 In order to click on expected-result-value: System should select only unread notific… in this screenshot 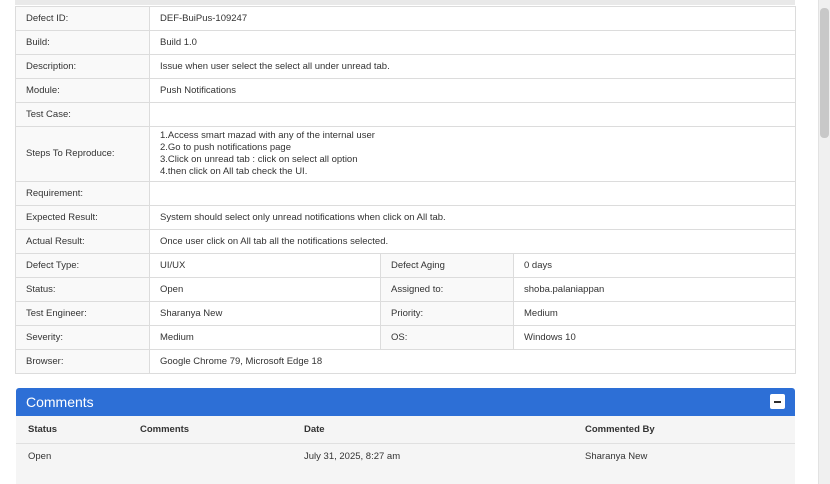, I will do `click(472, 217)`.